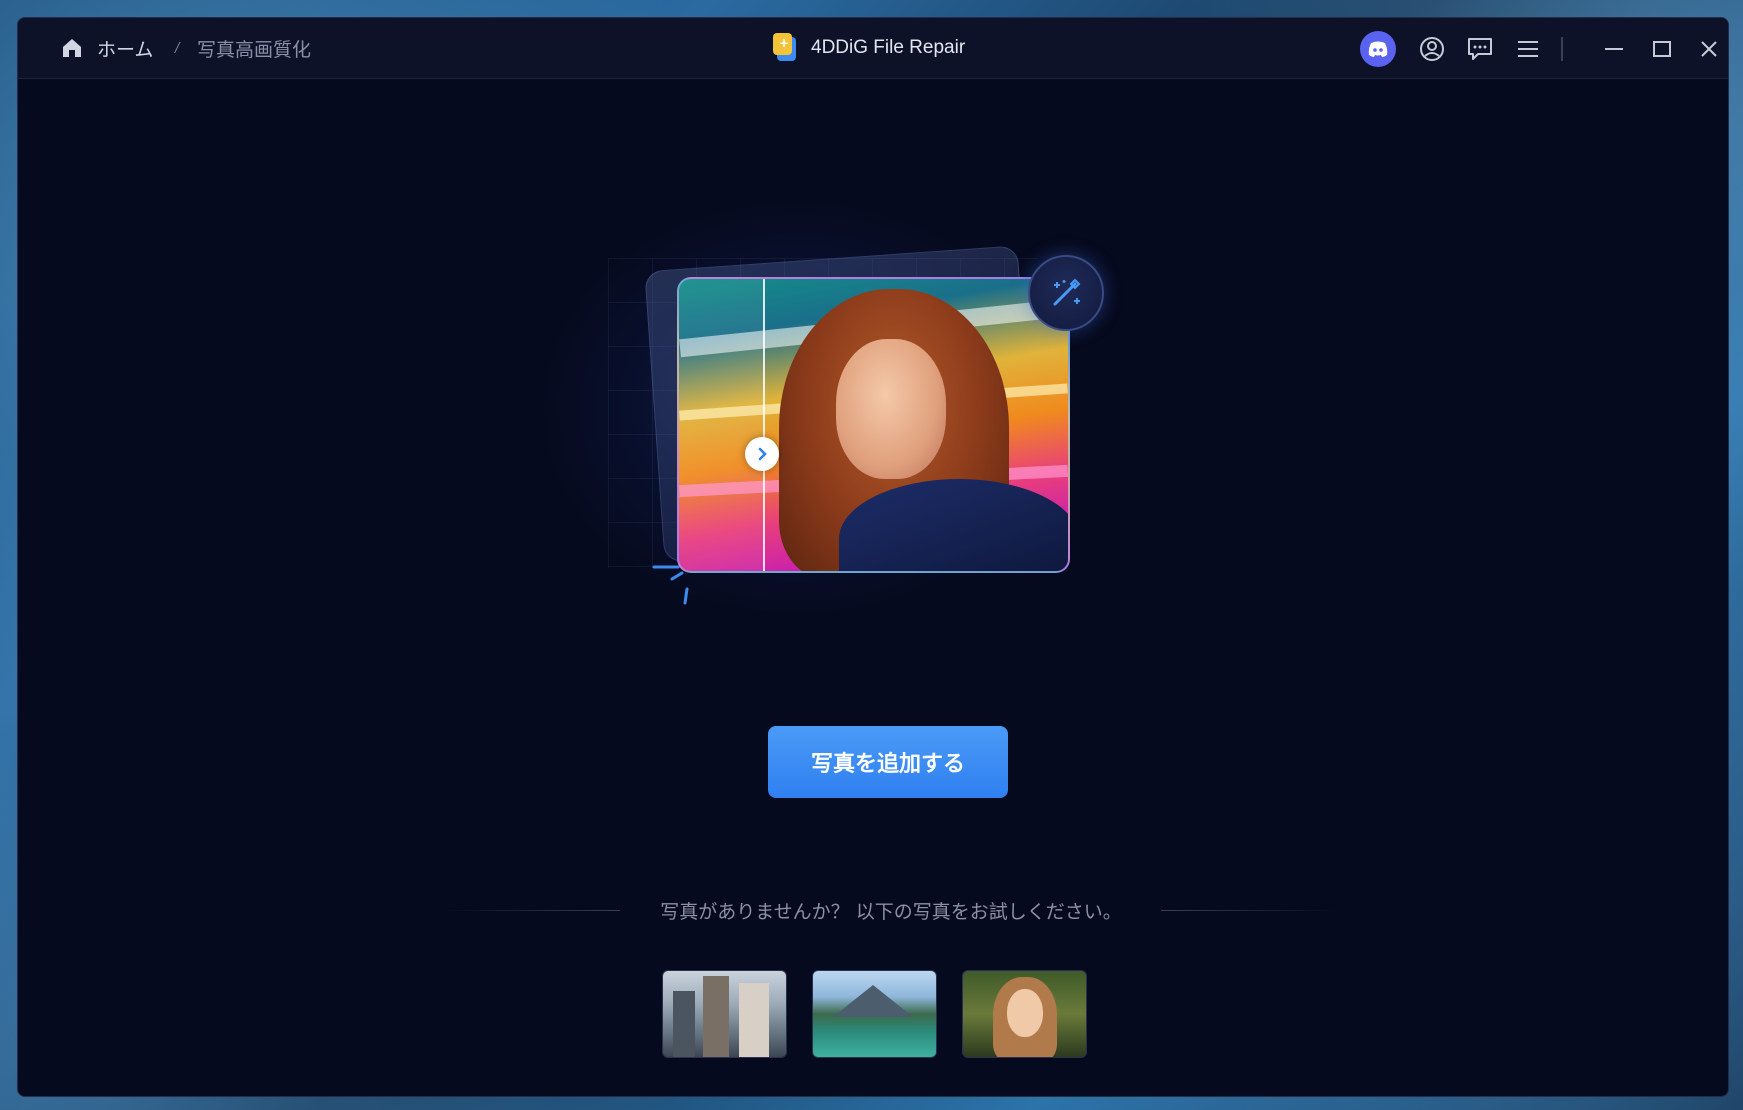 The width and height of the screenshot is (1743, 1110). Describe the element at coordinates (1024, 1014) in the screenshot. I see `sample-thumb-portrait` at that location.